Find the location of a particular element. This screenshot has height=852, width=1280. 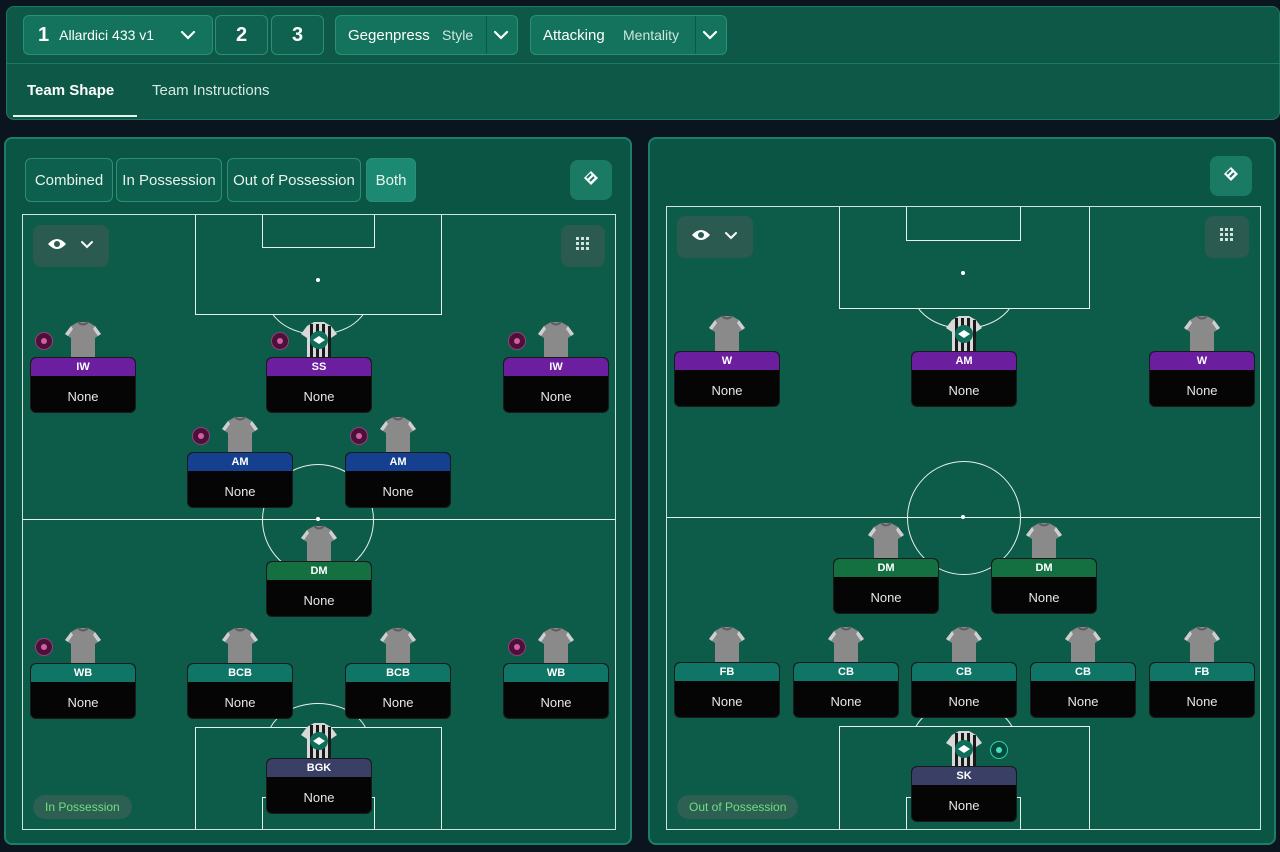

role-card: BCB None is located at coordinates (240, 691).